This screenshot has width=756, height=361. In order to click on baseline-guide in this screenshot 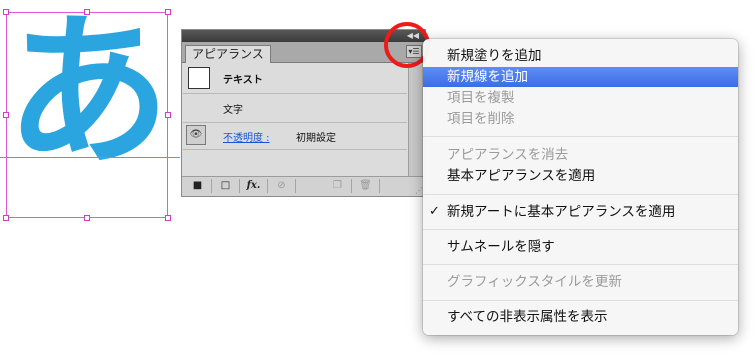, I will do `click(90, 157)`.